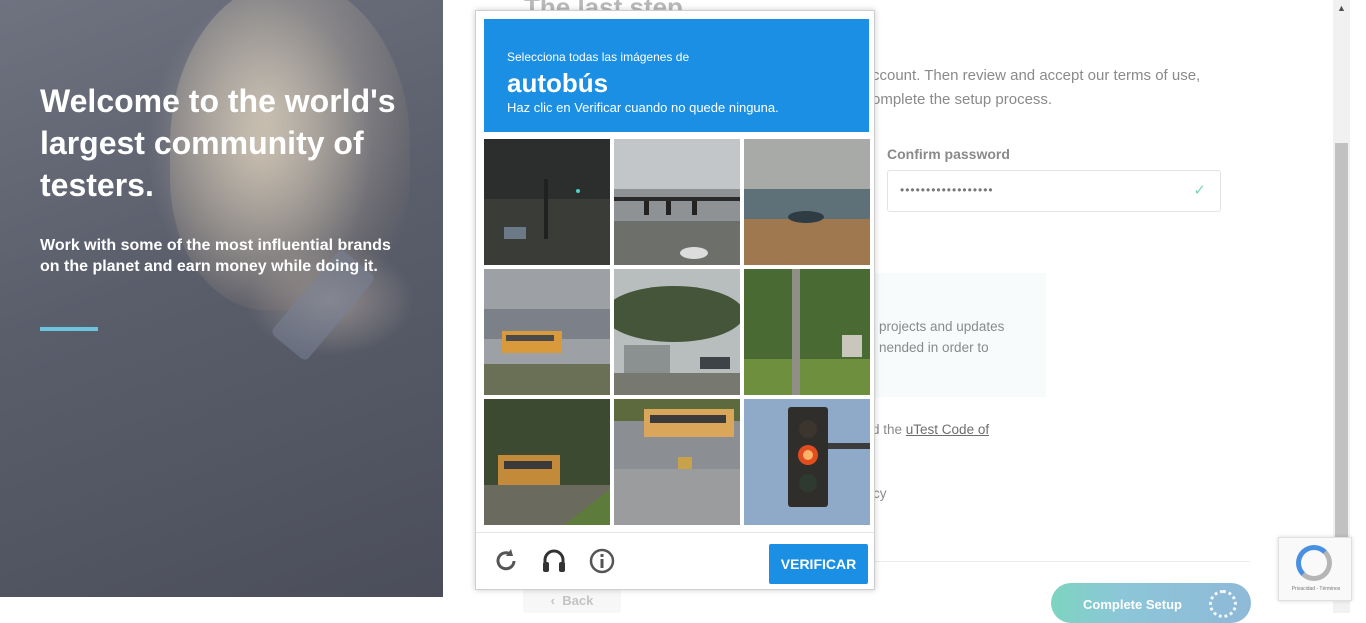 The height and width of the screenshot is (623, 1366). I want to click on confirm-password-label: Confirm password, so click(948, 154).